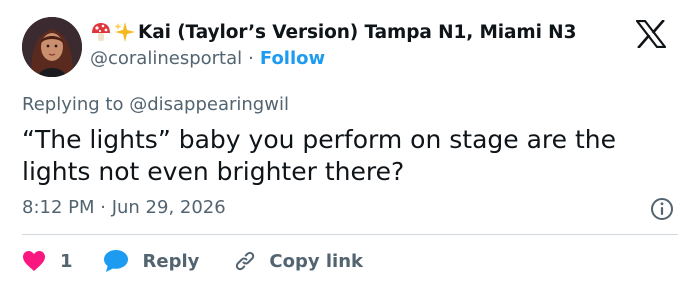 Image resolution: width=700 pixels, height=287 pixels. Describe the element at coordinates (651, 34) in the screenshot. I see `x-logo-icon` at that location.